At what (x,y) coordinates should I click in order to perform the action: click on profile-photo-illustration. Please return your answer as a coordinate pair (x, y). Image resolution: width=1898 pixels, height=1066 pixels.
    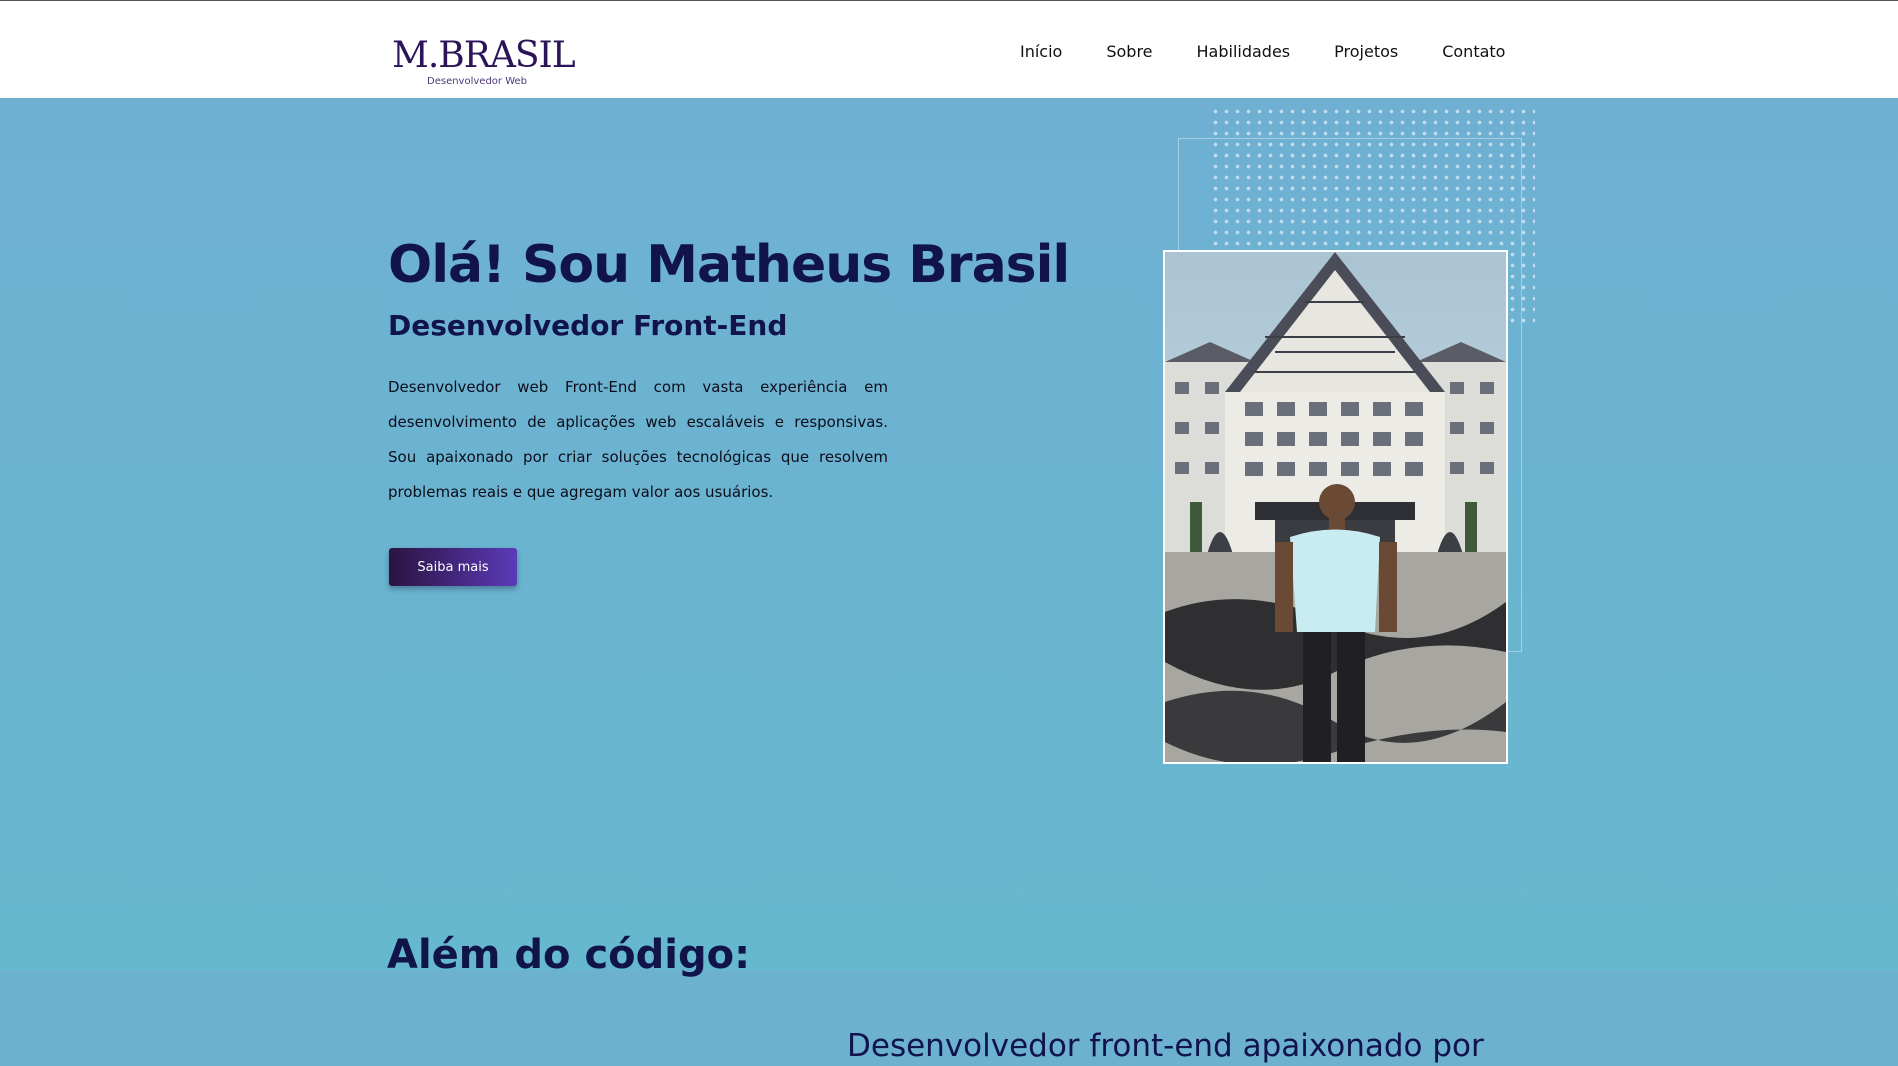
    Looking at the image, I should click on (1335, 507).